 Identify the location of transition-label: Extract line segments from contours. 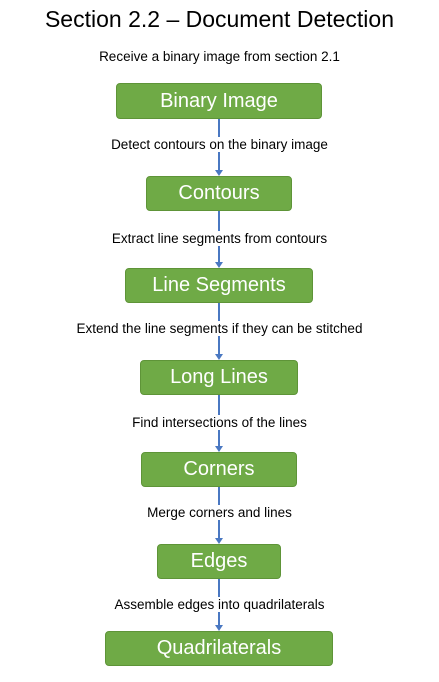
(219, 238).